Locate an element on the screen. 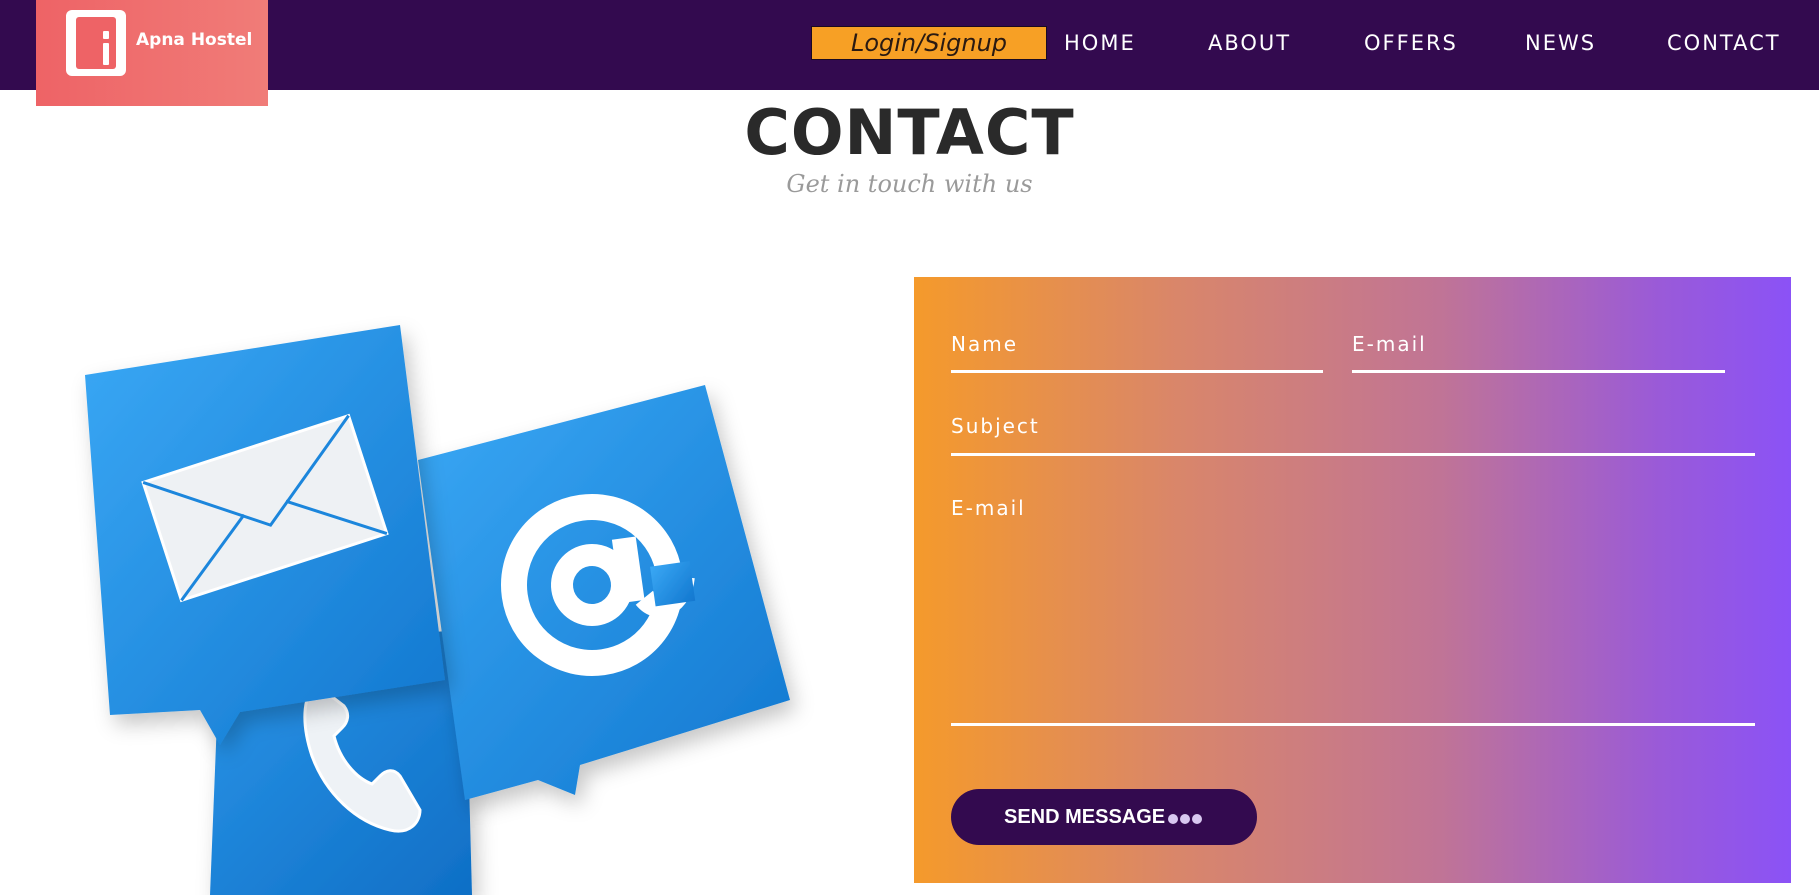 The height and width of the screenshot is (895, 1819). subject-field: Subject is located at coordinates (995, 426).